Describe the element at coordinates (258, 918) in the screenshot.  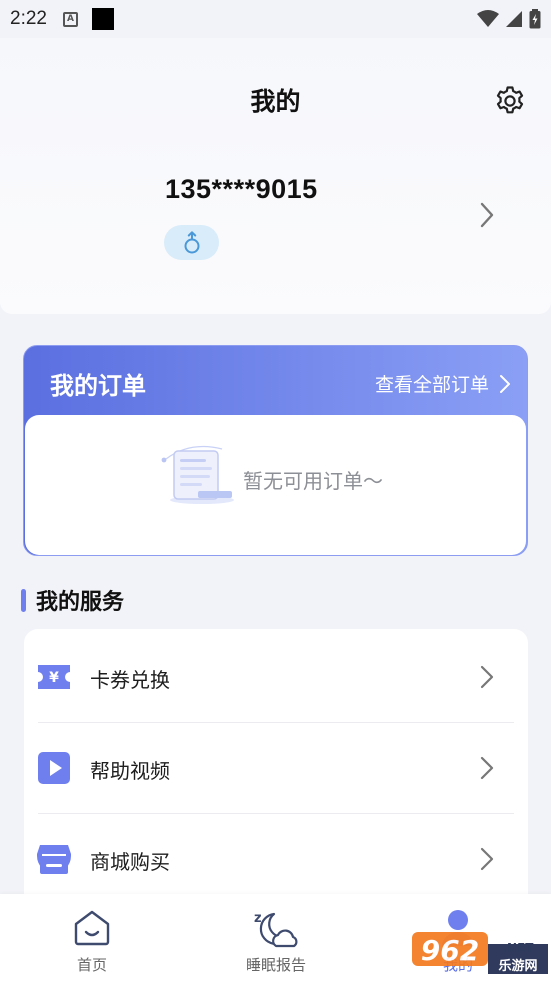
I see `svg-text: z` at that location.